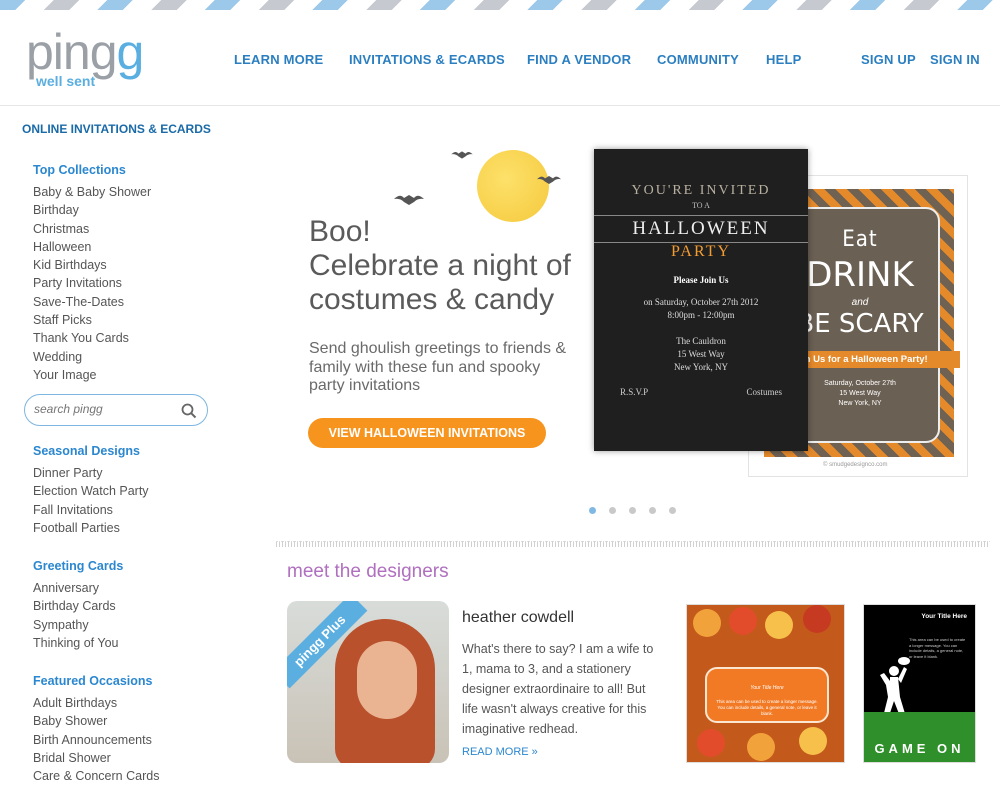  I want to click on sidebar-link: Anniversary, so click(78, 588).